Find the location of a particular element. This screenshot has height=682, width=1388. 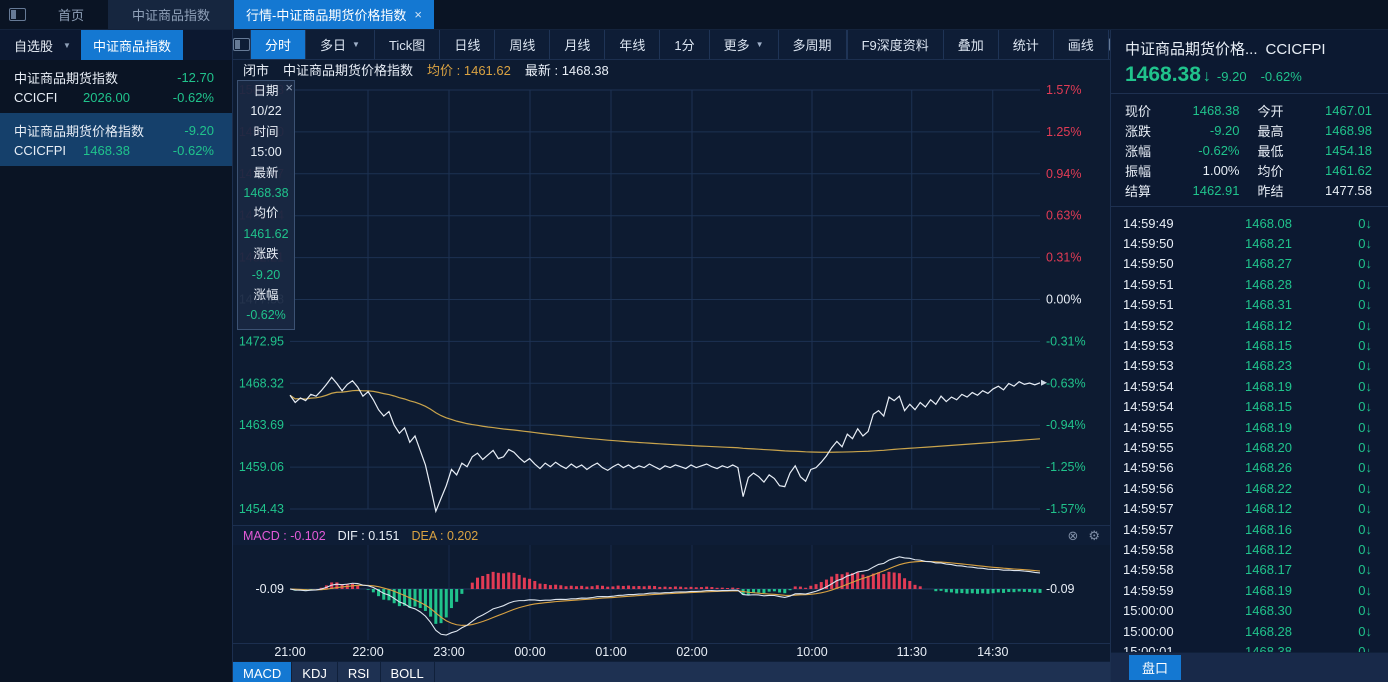

tick-row: 14:59:57 1468.16 0↓ is located at coordinates (1249, 529).